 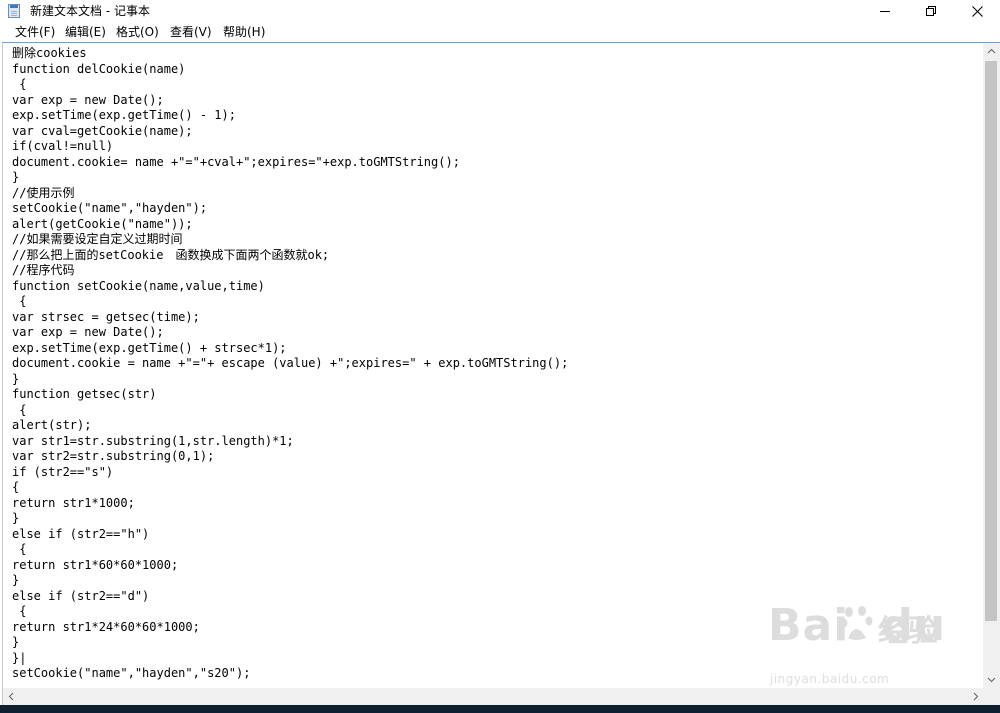 I want to click on close-icon, so click(x=977, y=11).